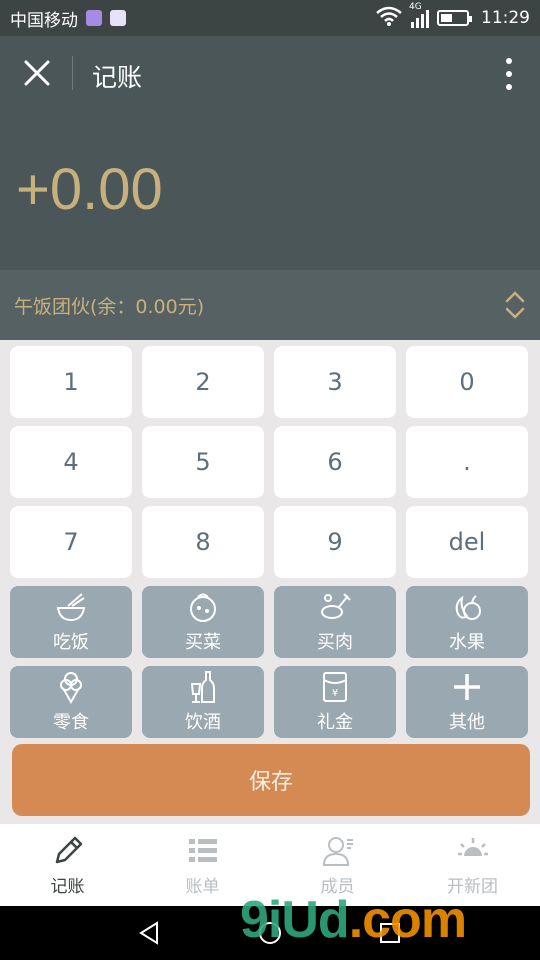 This screenshot has width=540, height=960. I want to click on ice-cream-icon, so click(71, 688).